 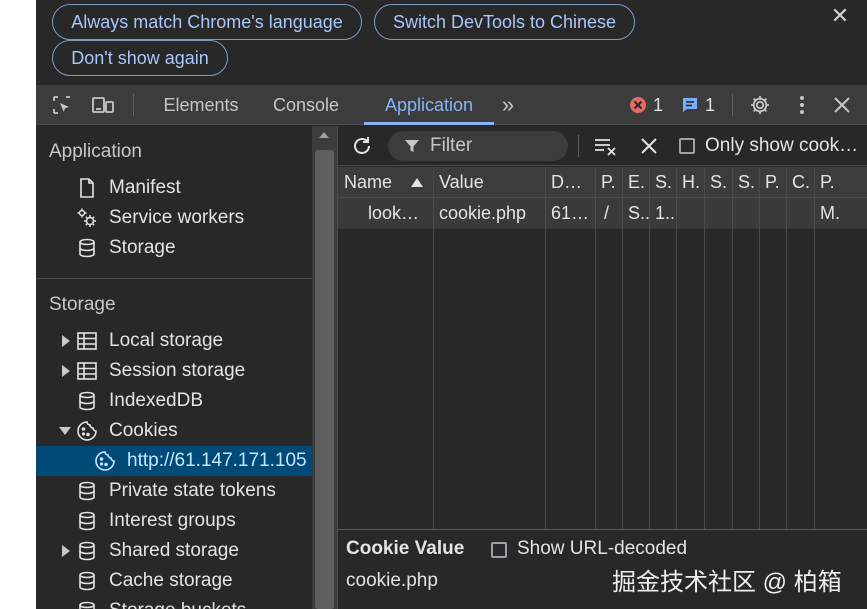 I want to click on cookie-size-cell: 1.., so click(x=662, y=213).